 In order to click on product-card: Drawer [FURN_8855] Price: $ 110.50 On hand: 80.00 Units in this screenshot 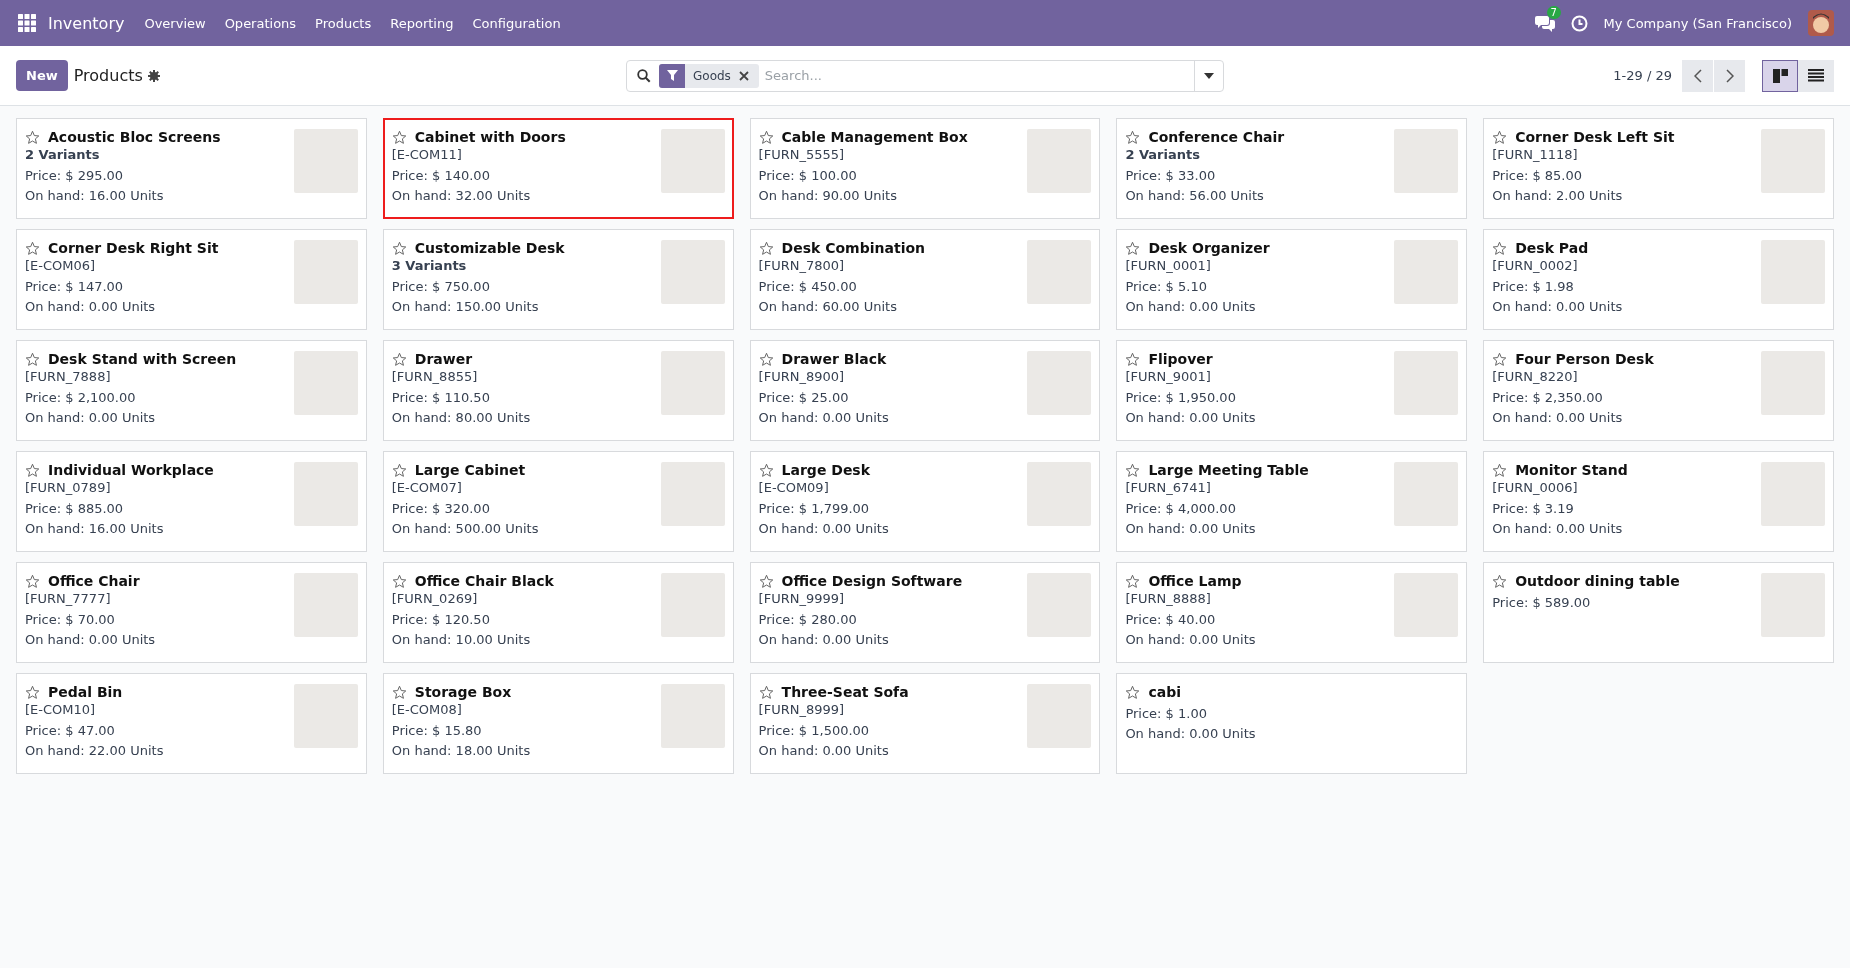, I will do `click(558, 390)`.